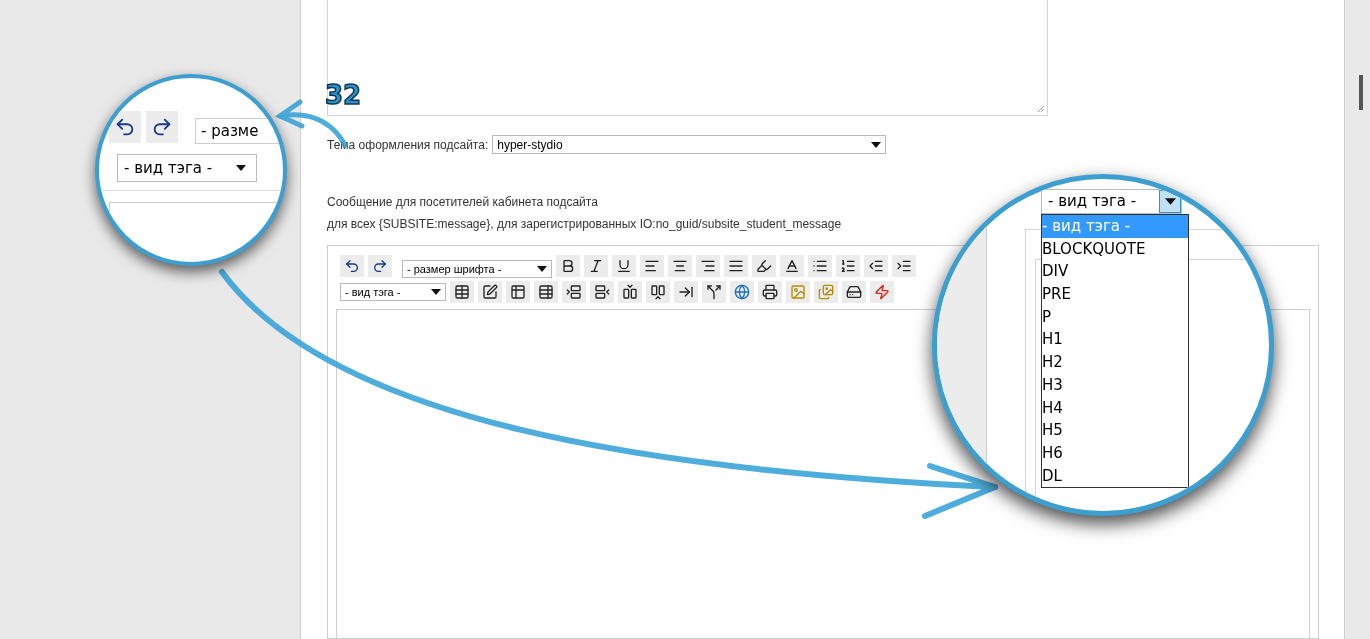 The height and width of the screenshot is (639, 1370). I want to click on table-grid-button, so click(518, 292).